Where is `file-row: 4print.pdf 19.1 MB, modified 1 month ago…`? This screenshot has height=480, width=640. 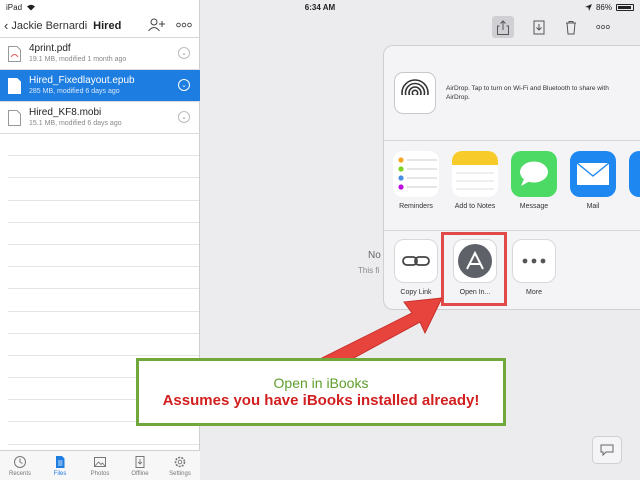 file-row: 4print.pdf 19.1 MB, modified 1 month ago… is located at coordinates (100, 54).